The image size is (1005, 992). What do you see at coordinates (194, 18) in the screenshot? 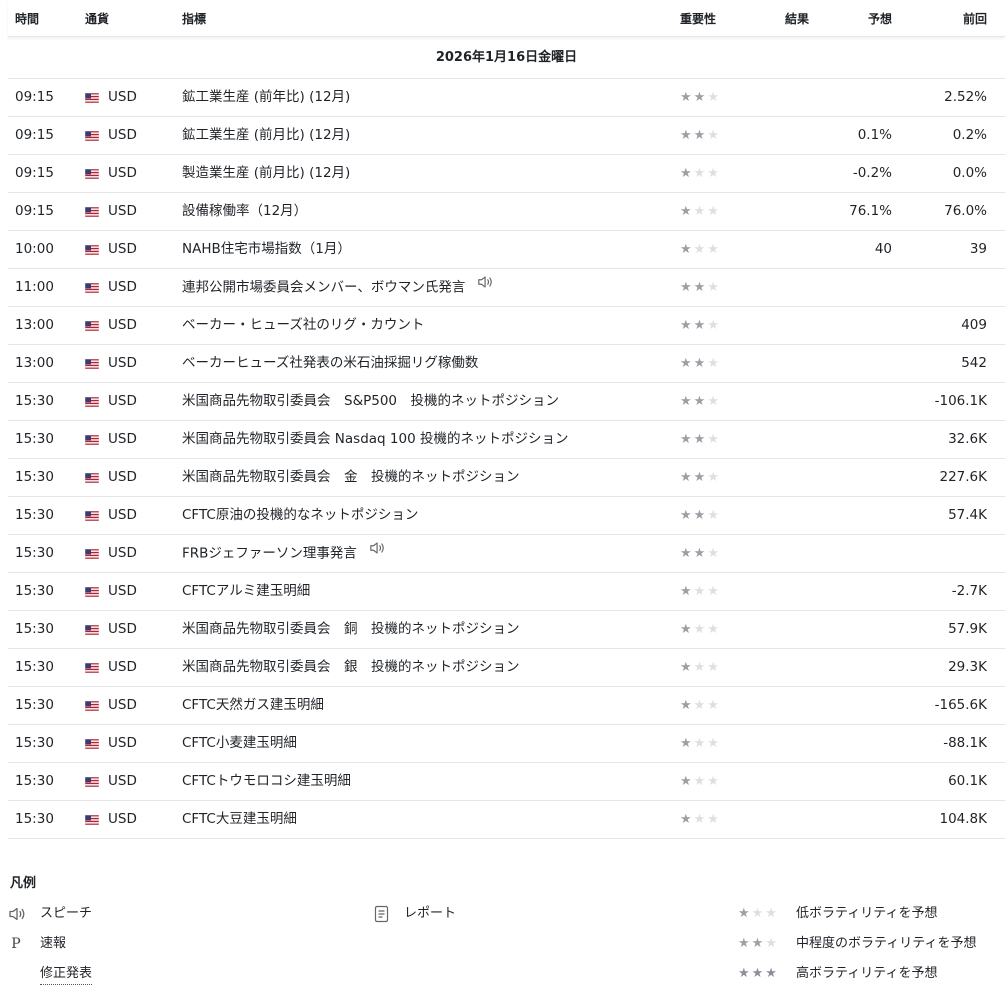
I see `col-indicator: 指標` at bounding box center [194, 18].